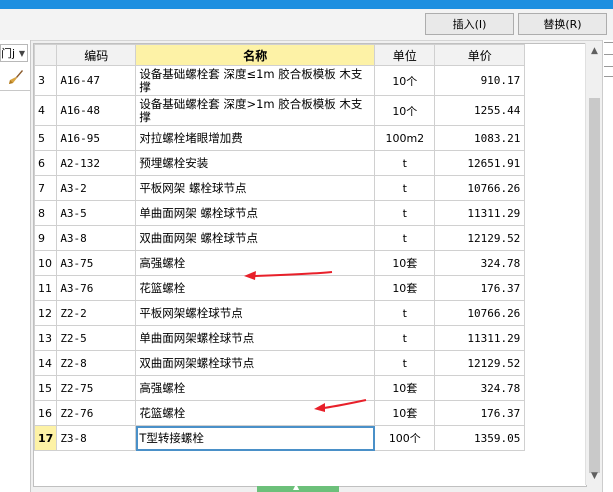 This screenshot has height=492, width=613. Describe the element at coordinates (46, 55) in the screenshot. I see `header-row-number` at that location.